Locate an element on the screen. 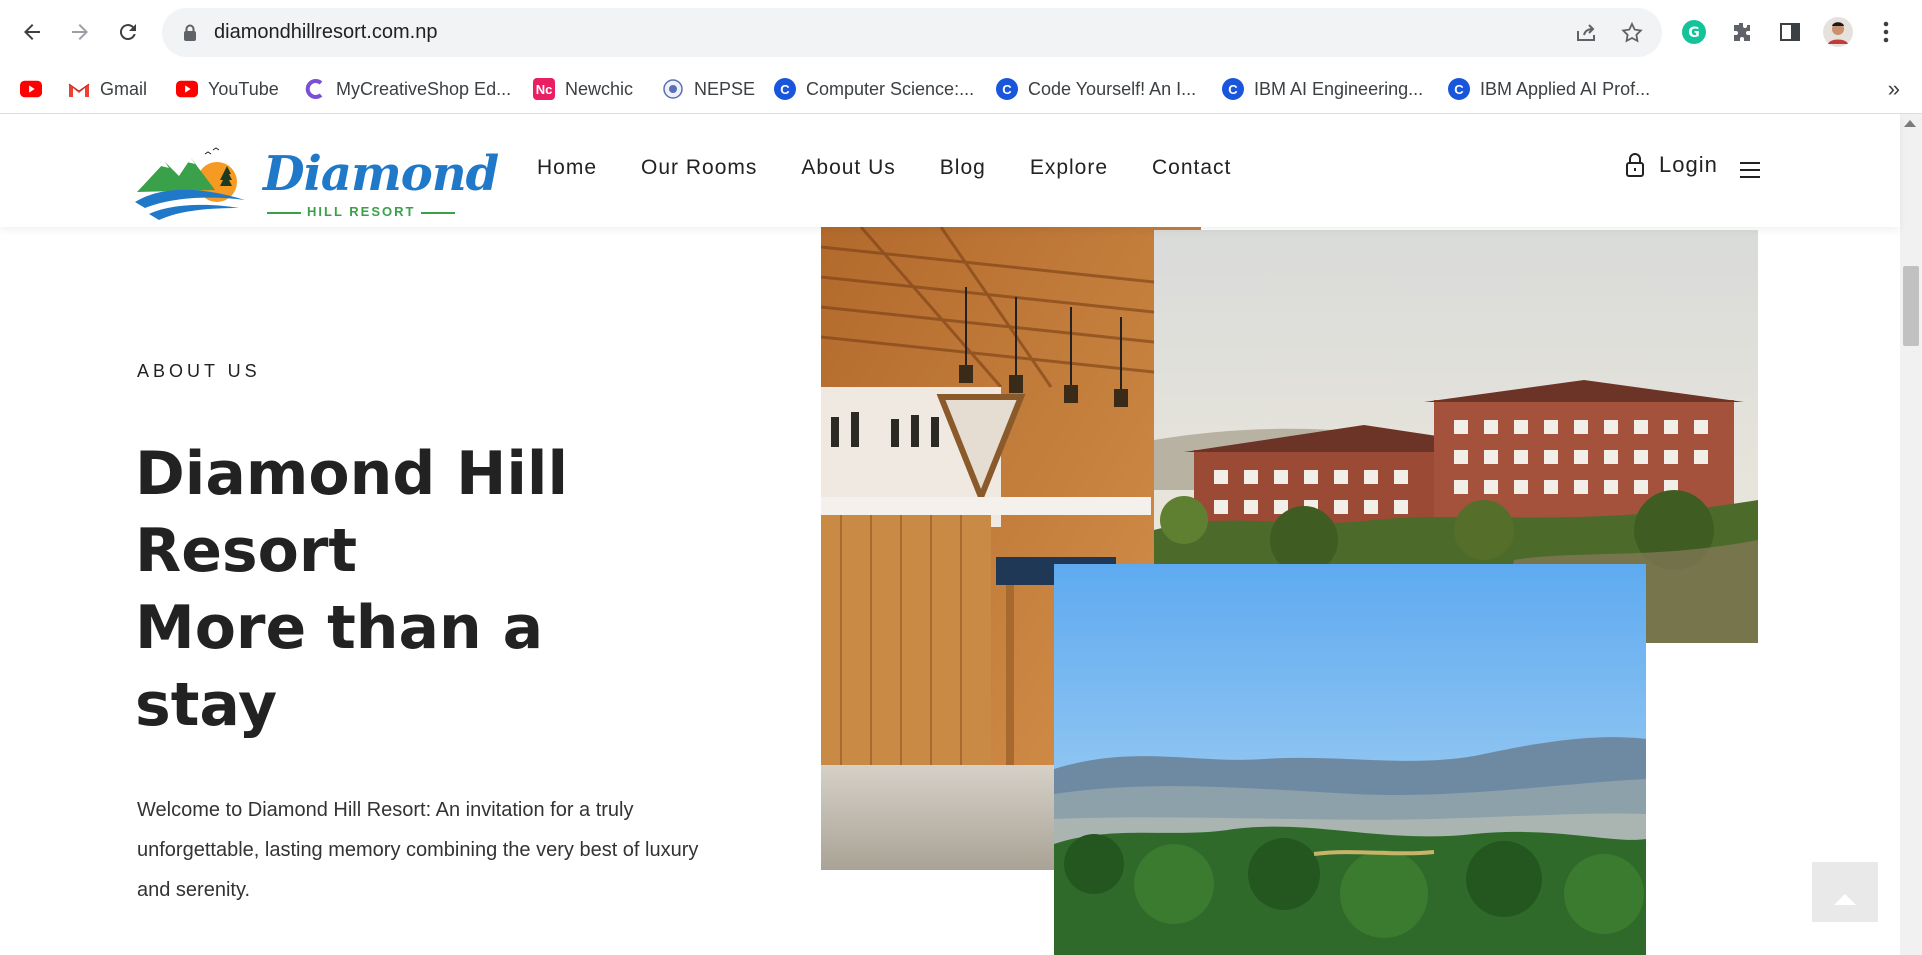 The image size is (1922, 955). browser-toolbar: diamondhillresort.com.np G is located at coordinates (961, 32).